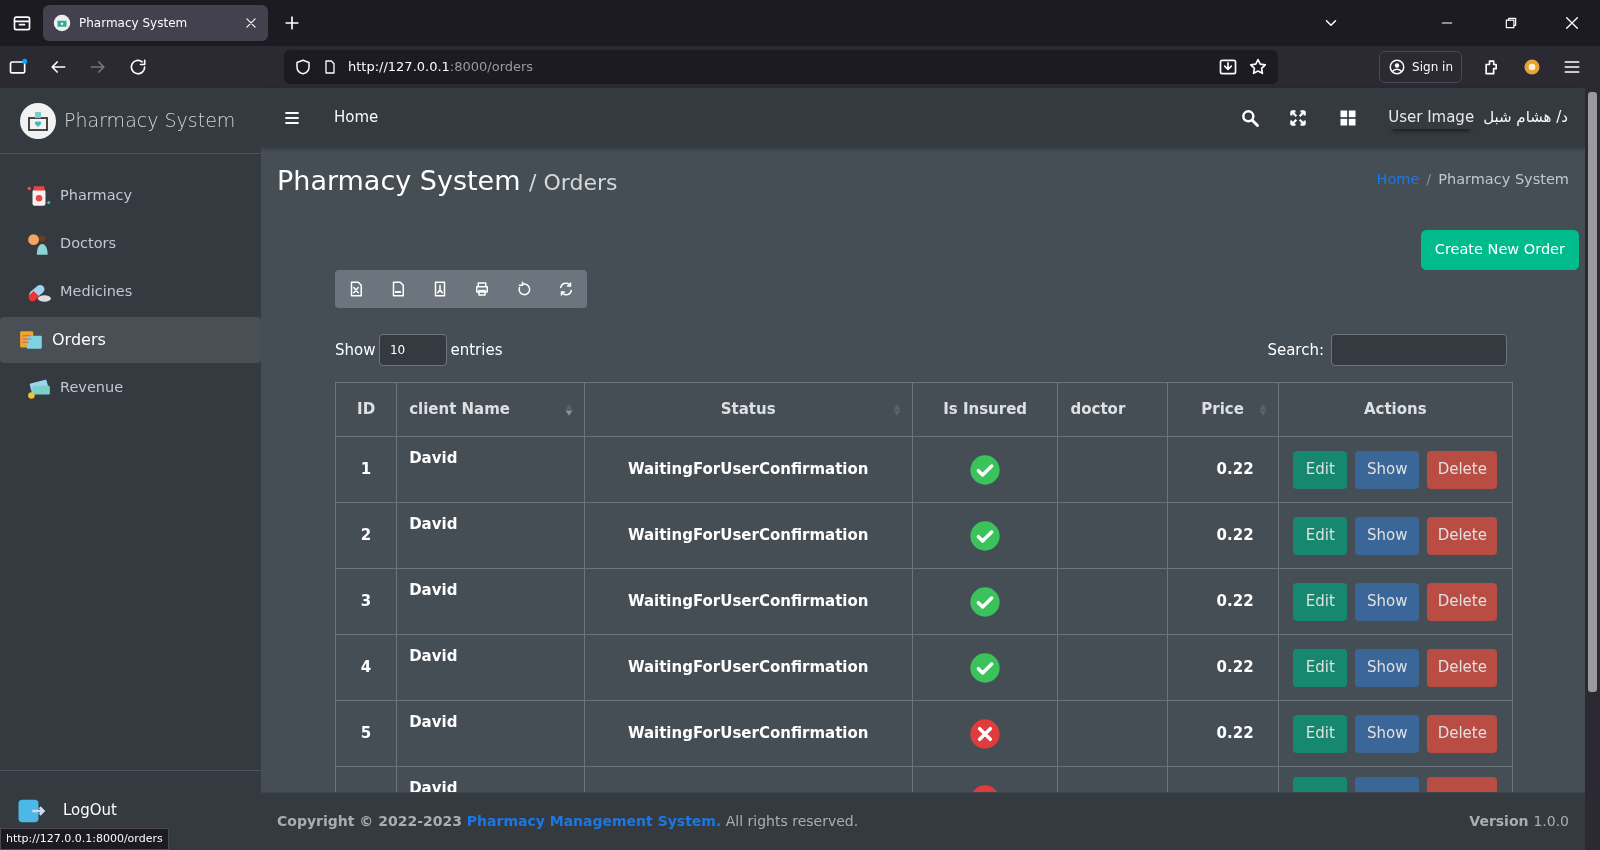  Describe the element at coordinates (1519, 821) in the screenshot. I see `version-text: Version 1.0.0` at that location.